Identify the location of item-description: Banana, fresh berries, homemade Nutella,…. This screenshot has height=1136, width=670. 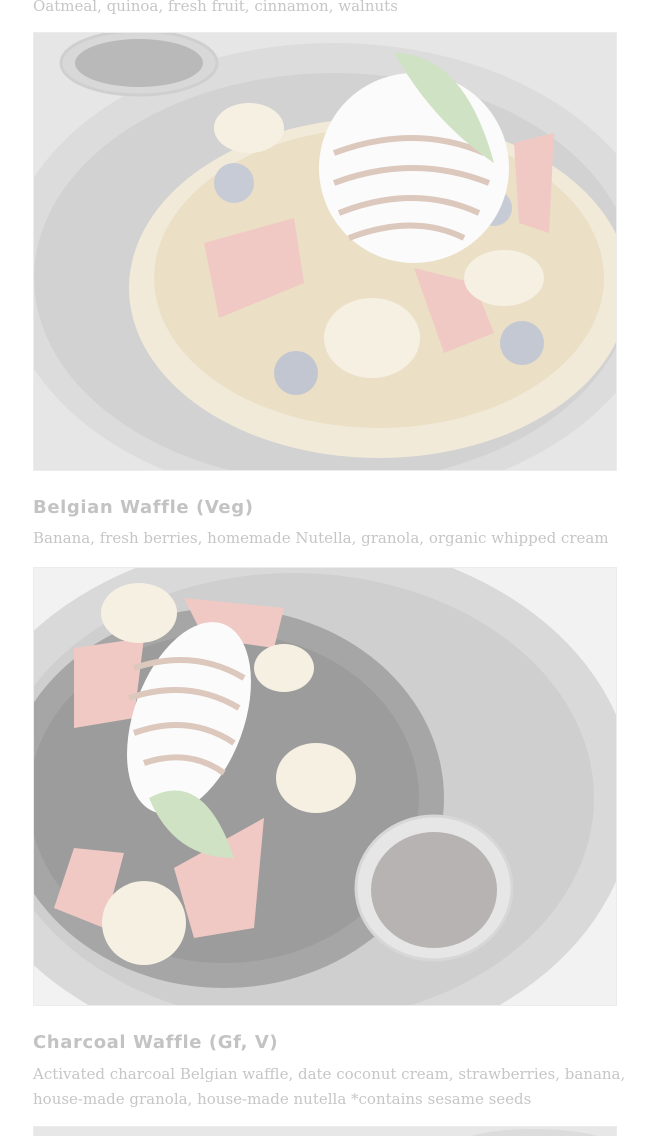
(321, 538).